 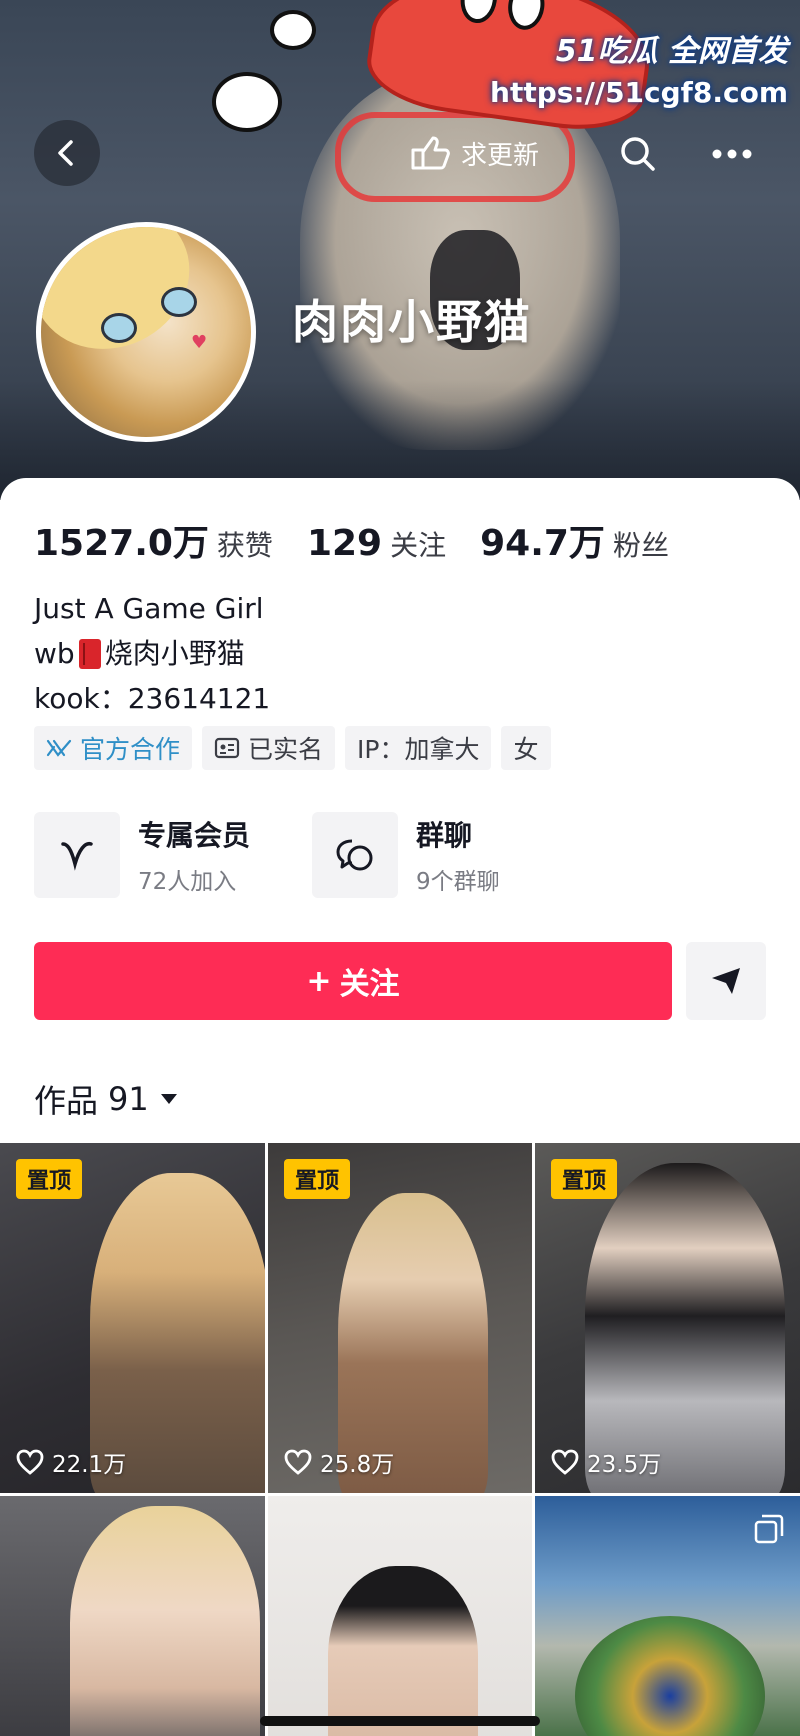 I want to click on banner-cloud-sticker, so click(x=247, y=102).